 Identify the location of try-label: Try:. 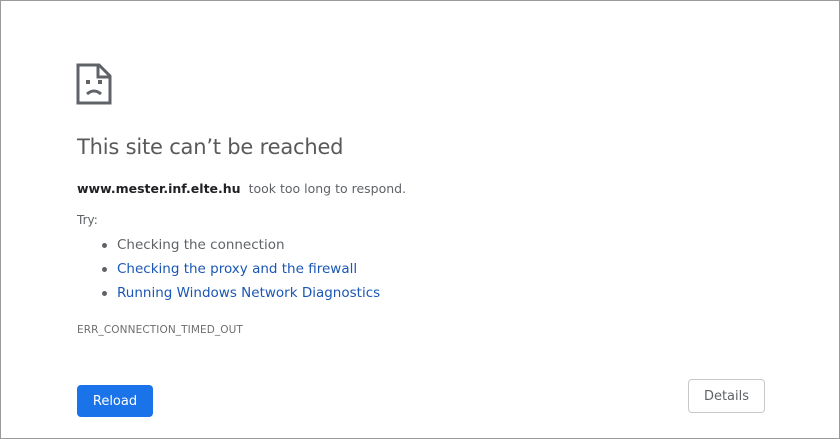
(87, 220).